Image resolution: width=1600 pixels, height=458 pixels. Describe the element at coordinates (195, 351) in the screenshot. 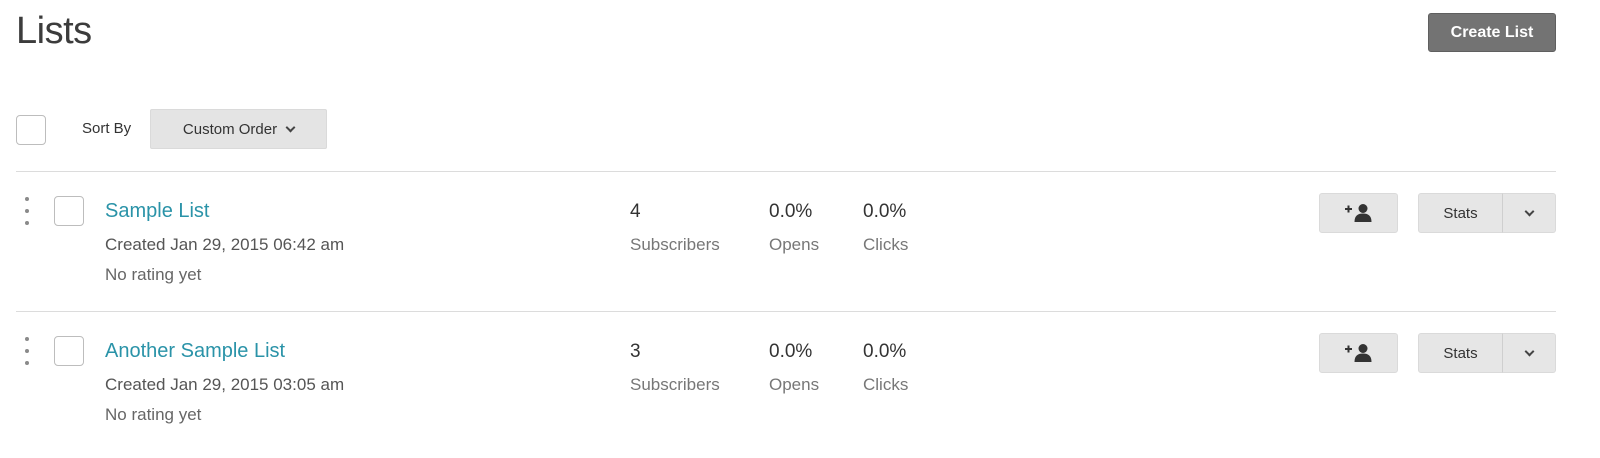

I see `list-name-link: Another Sample List` at that location.